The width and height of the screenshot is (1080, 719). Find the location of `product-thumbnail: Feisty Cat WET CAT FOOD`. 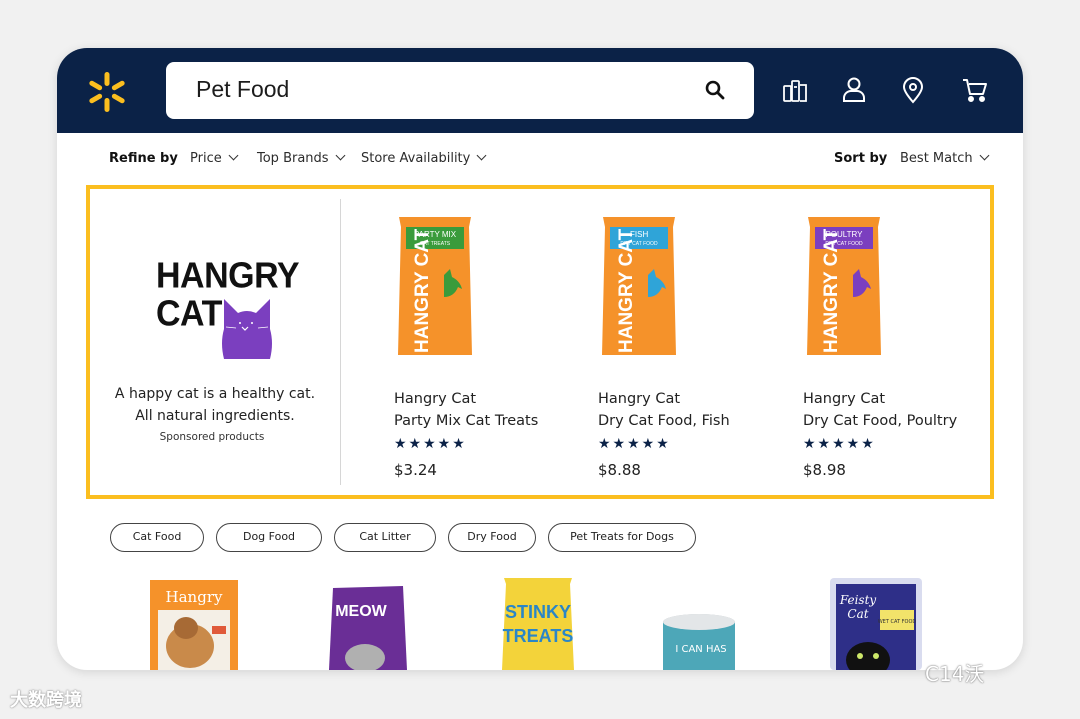

product-thumbnail: Feisty Cat WET CAT FOOD is located at coordinates (876, 623).